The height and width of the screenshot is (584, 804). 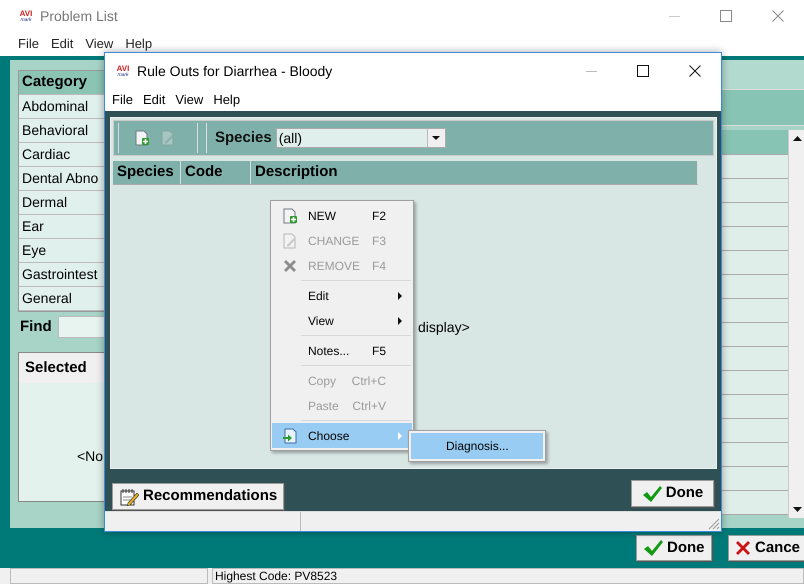 I want to click on remove-icon, so click(x=290, y=266).